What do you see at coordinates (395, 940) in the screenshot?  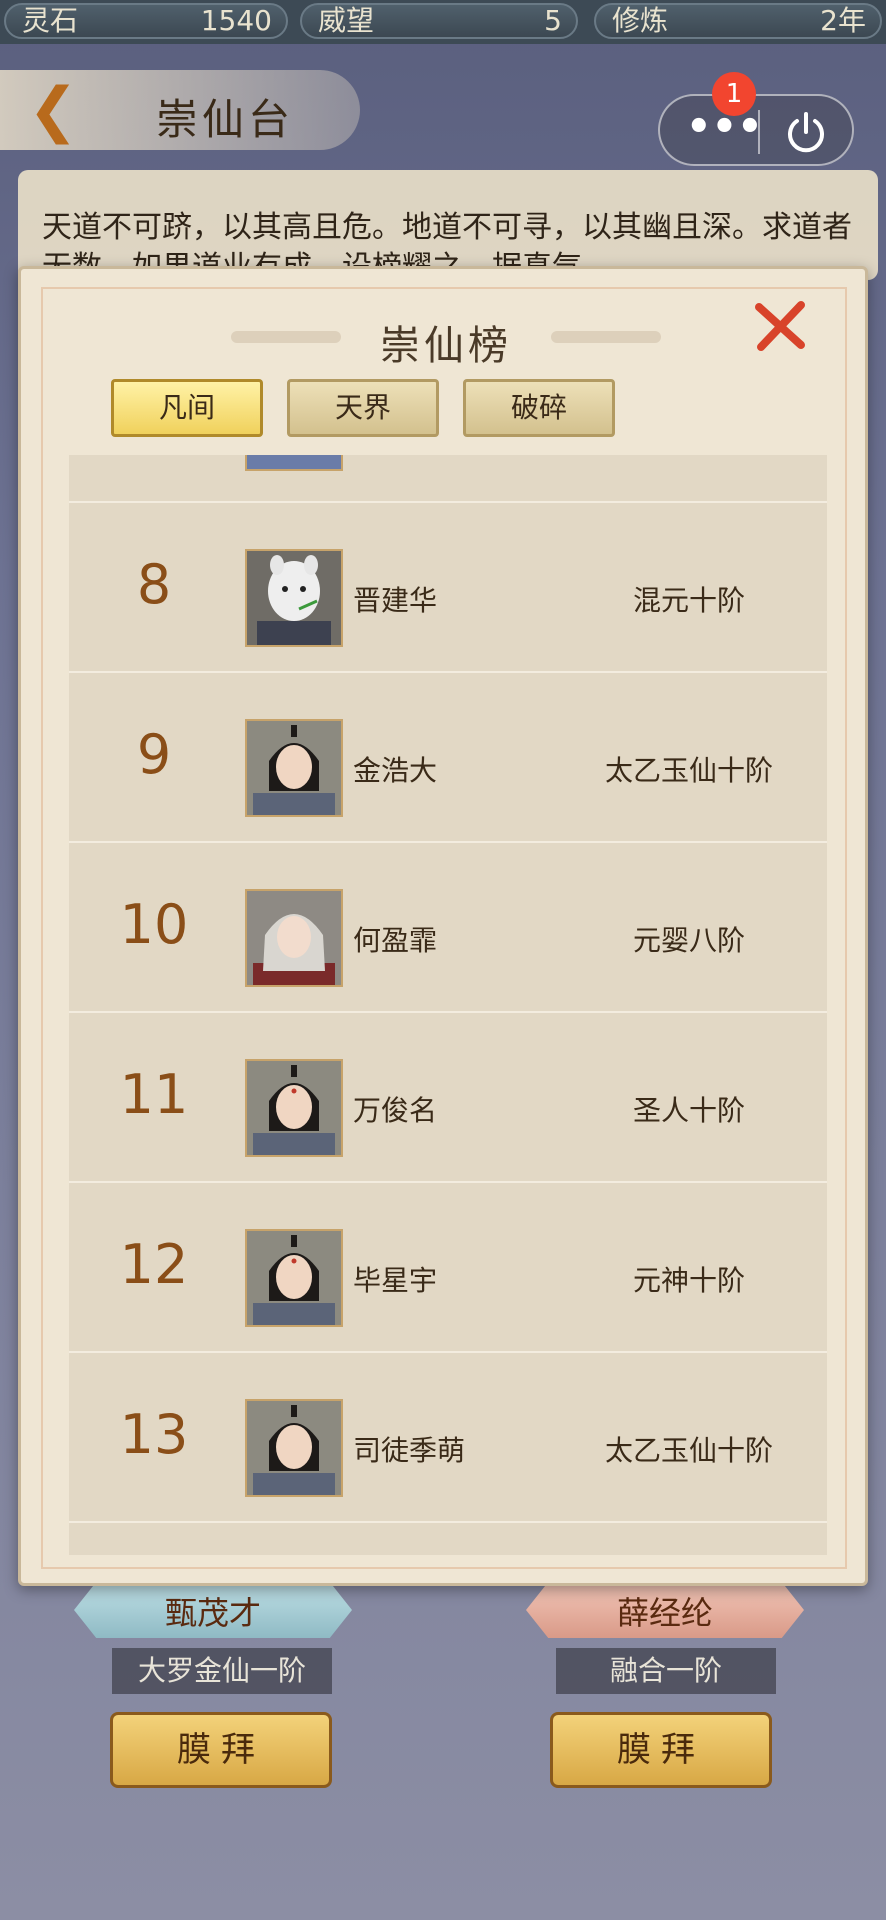 I see `player-name: 何盈霏` at bounding box center [395, 940].